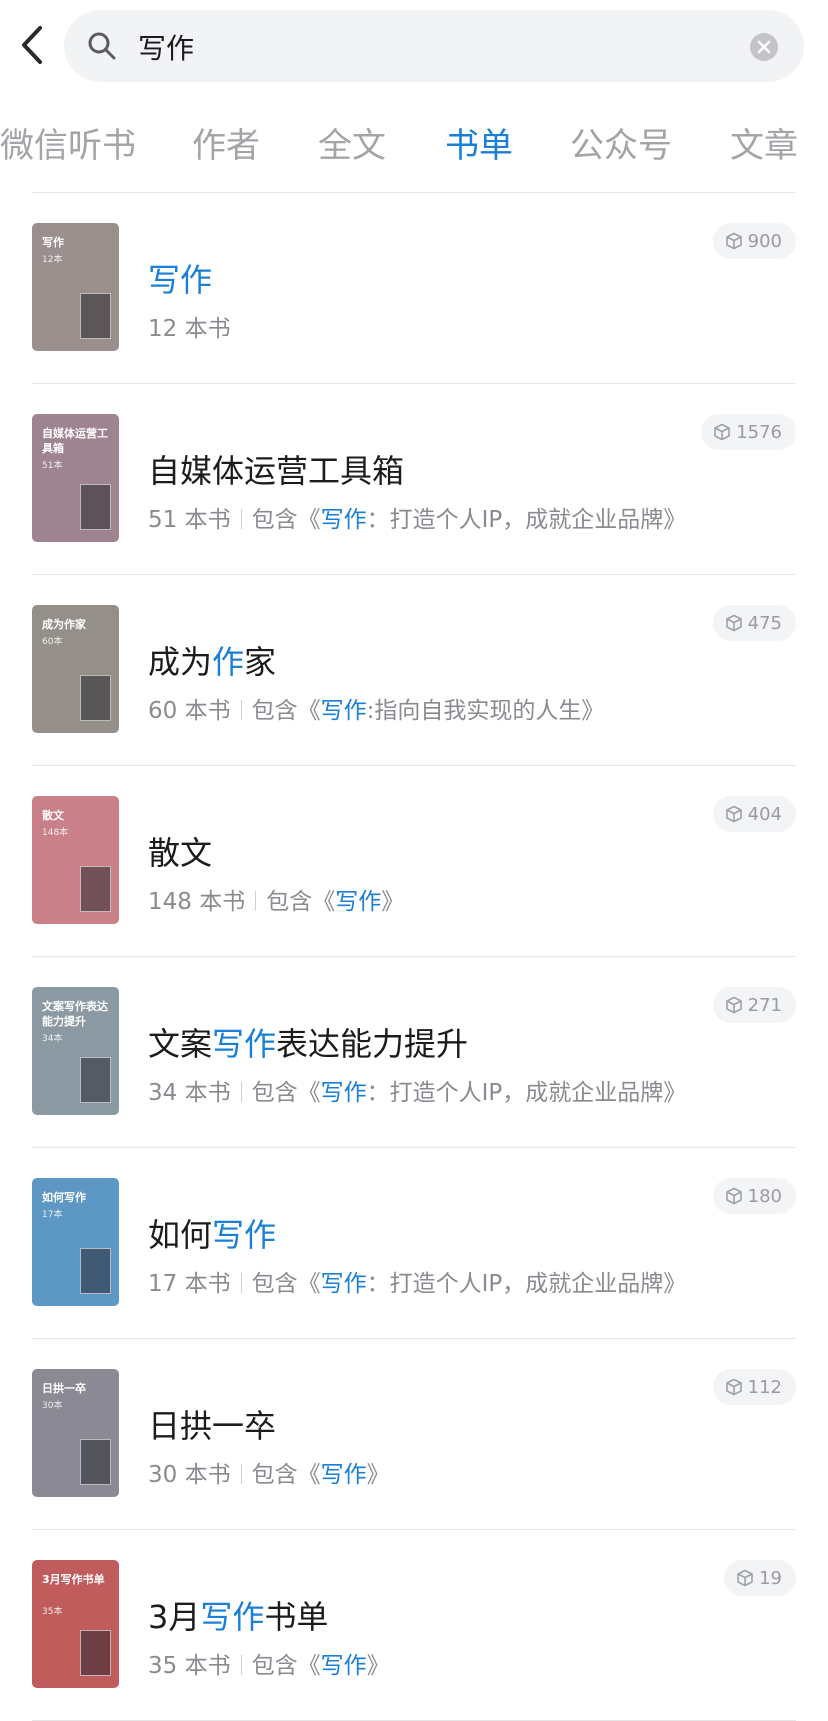 This screenshot has height=1721, width=828. Describe the element at coordinates (64, 1197) in the screenshot. I see `cover-title: 如何写作` at that location.